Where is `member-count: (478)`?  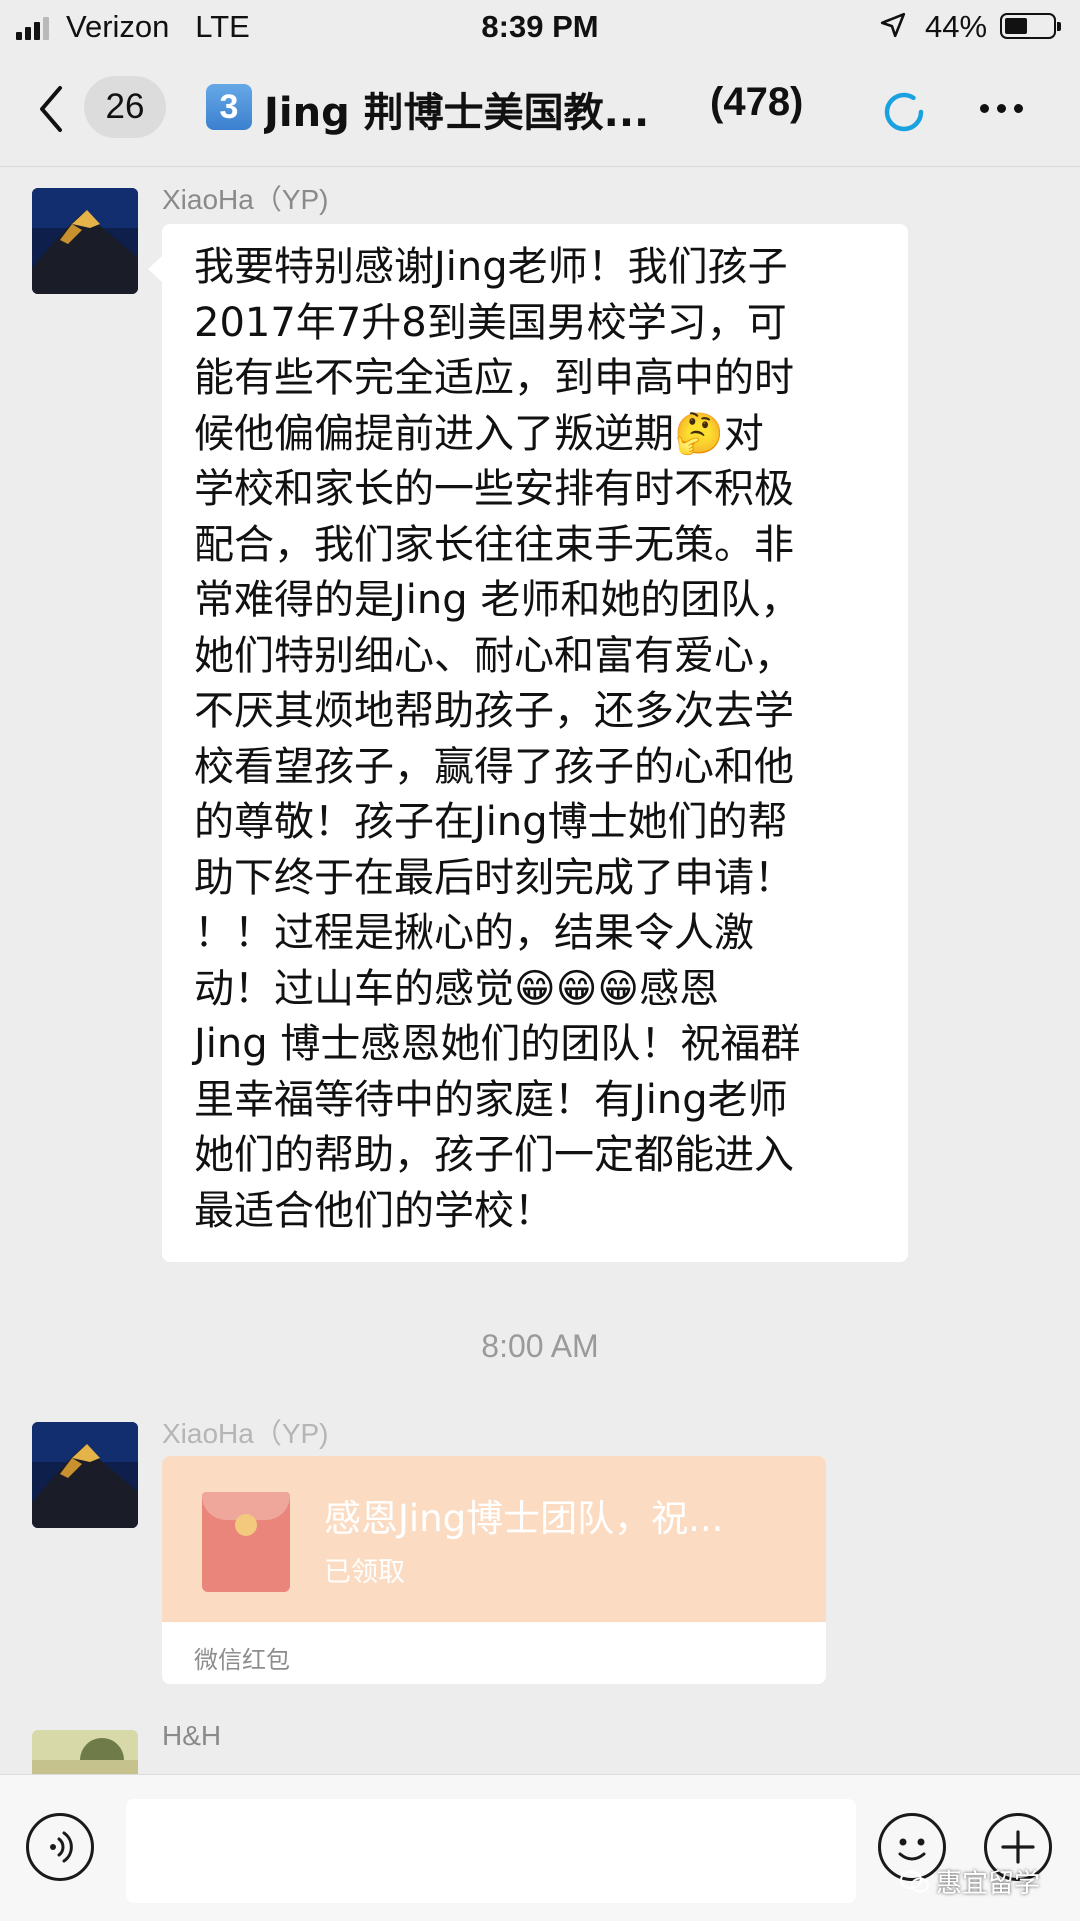
member-count: (478) is located at coordinates (757, 102).